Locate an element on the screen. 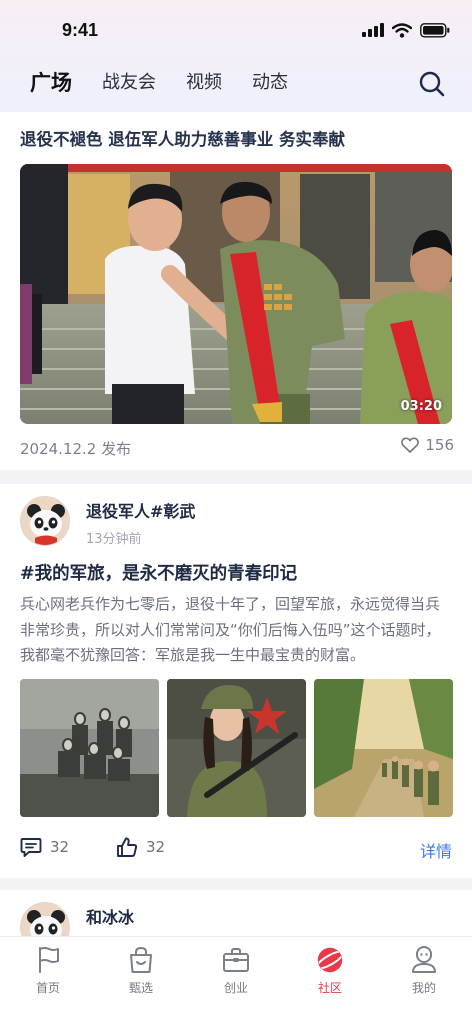 The image size is (472, 1024). video-like-count: 156 is located at coordinates (439, 445).